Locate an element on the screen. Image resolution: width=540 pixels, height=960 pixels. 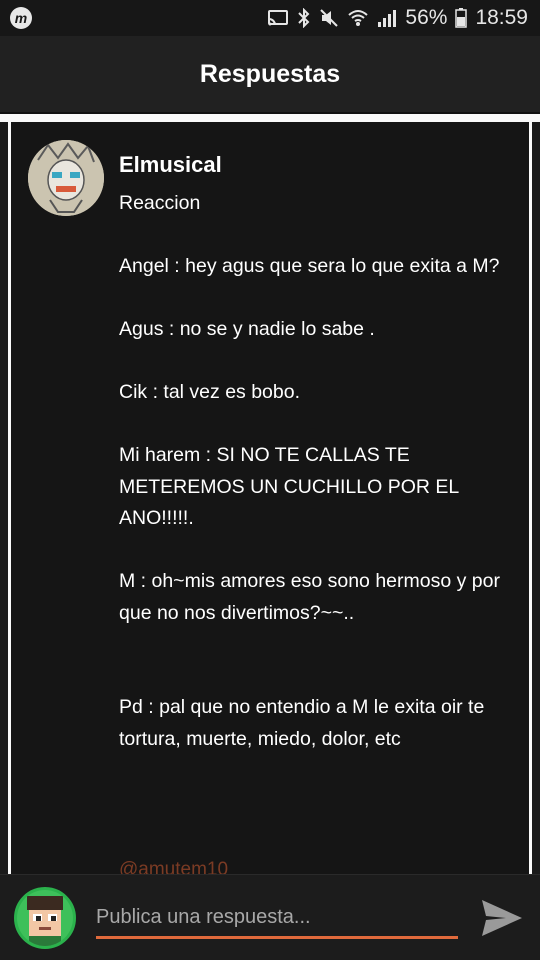
clock: 18:59 is located at coordinates (501, 17).